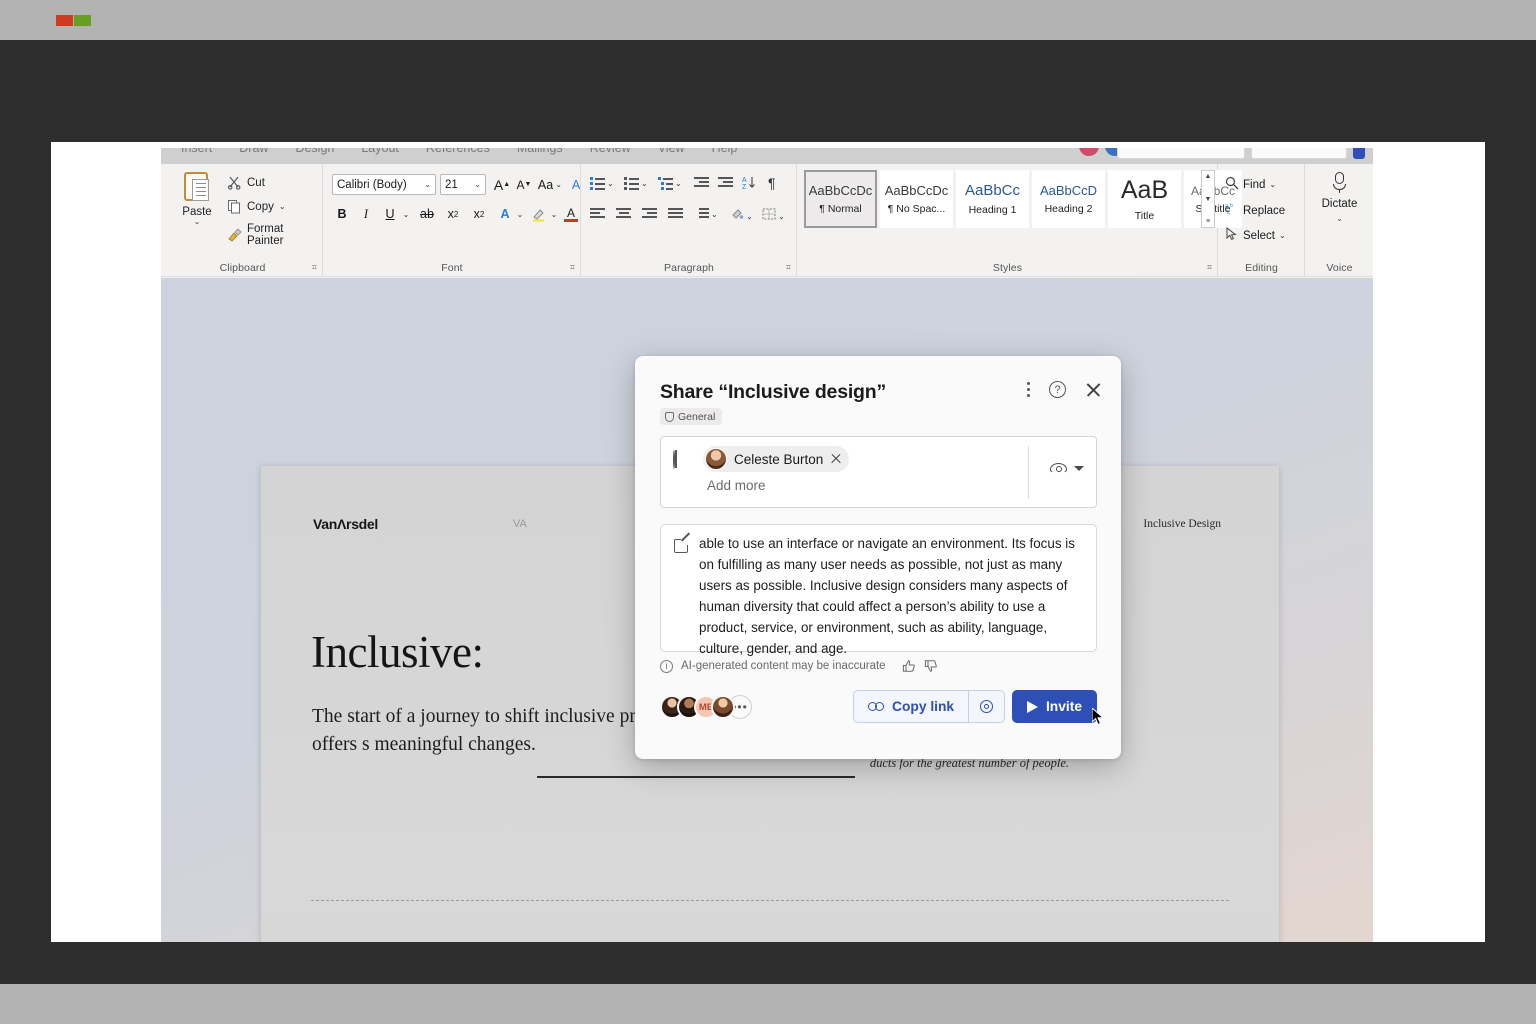 The image size is (1536, 1024). I want to click on thumbs-down-icon, so click(931, 666).